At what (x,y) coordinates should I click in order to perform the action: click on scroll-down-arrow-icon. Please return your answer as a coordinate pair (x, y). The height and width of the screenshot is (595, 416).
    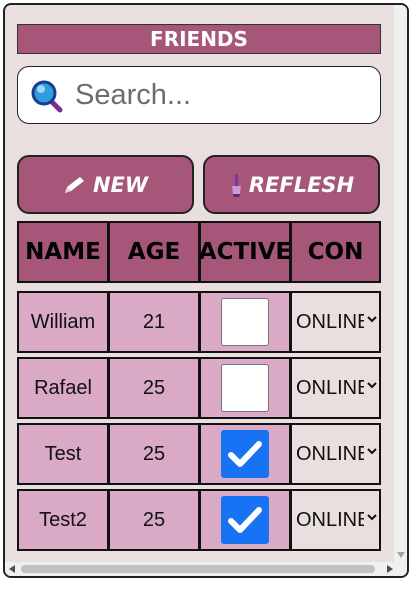
    Looking at the image, I should click on (401, 555).